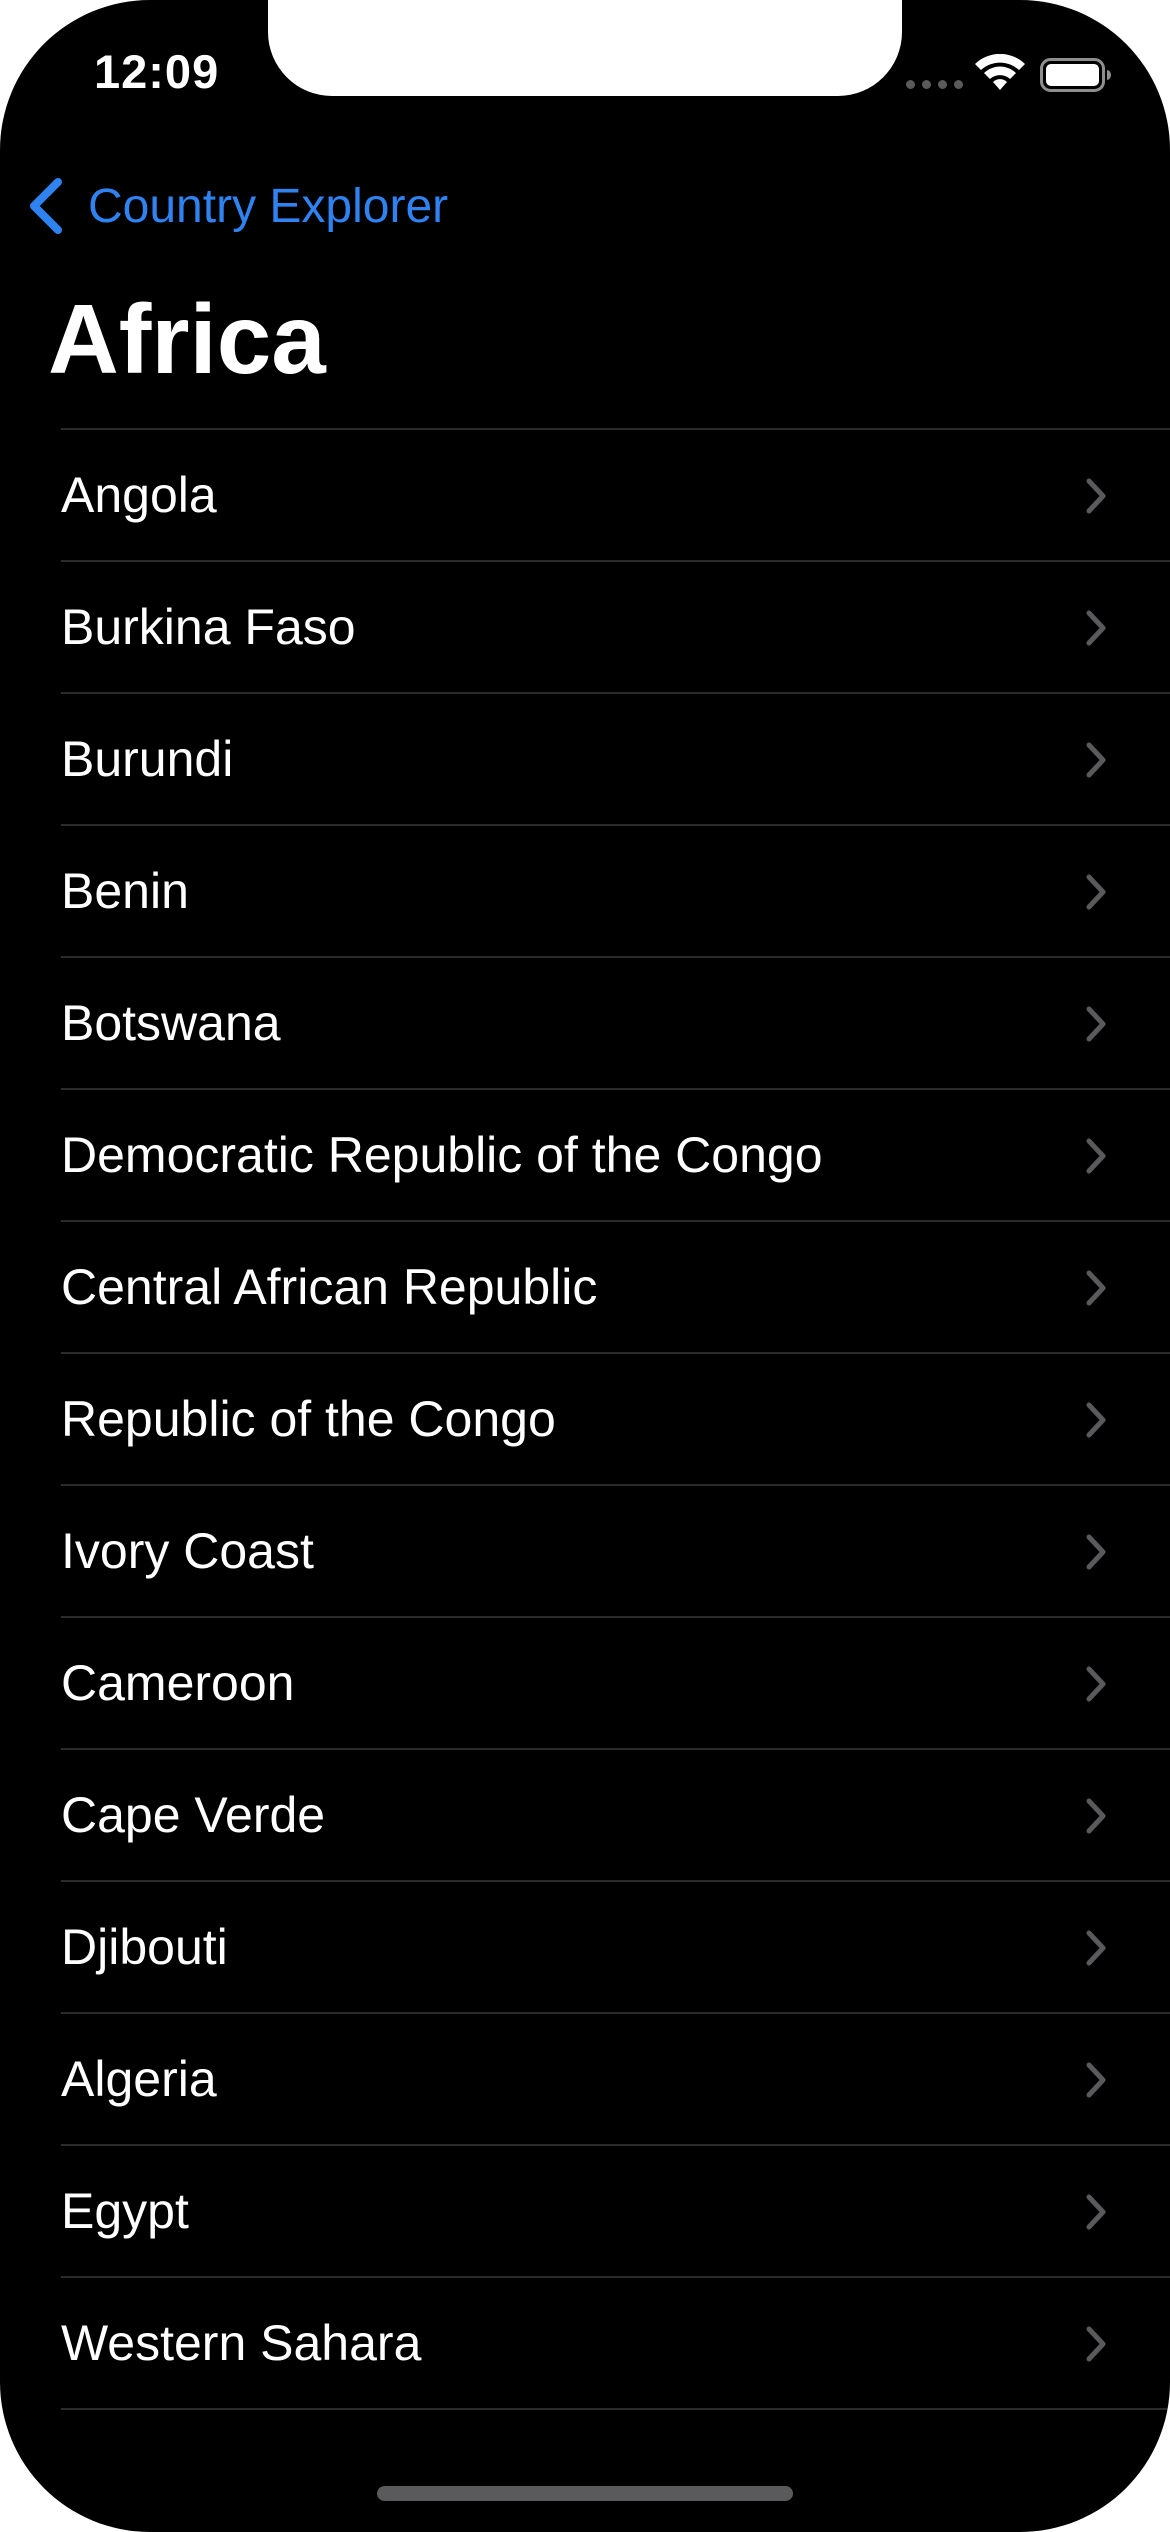  What do you see at coordinates (615, 1552) in the screenshot?
I see `list-item: Ivory Coast` at bounding box center [615, 1552].